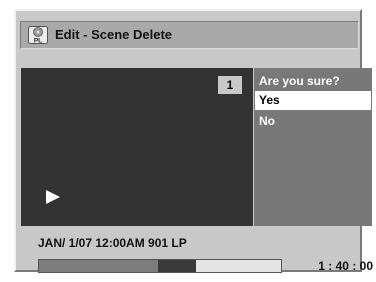  I want to click on time-display: 1 : 40 : 00, so click(345, 266).